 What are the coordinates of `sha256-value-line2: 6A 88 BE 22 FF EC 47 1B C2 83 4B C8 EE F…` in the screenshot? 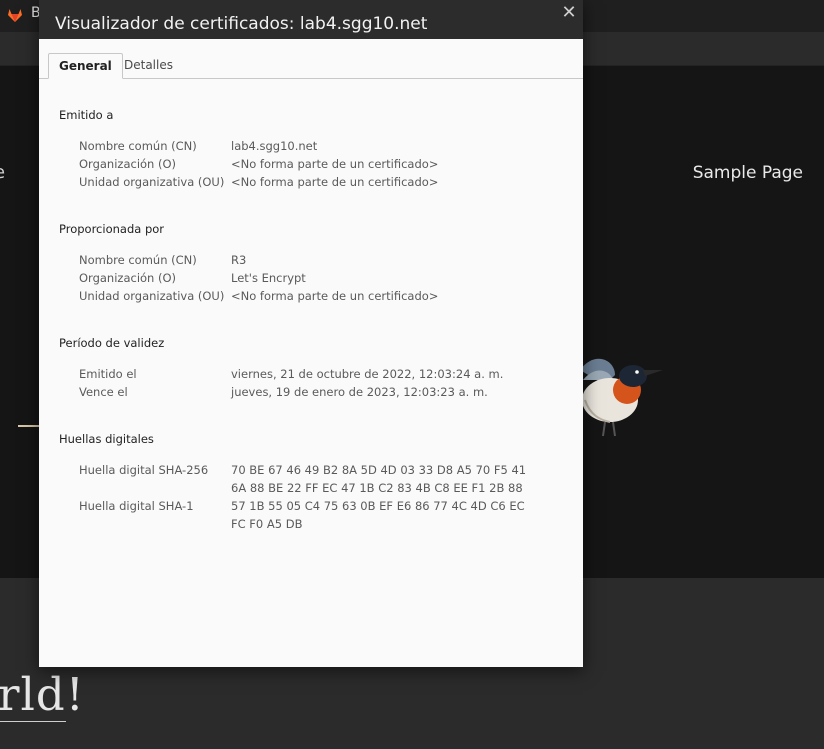 It's located at (377, 488).